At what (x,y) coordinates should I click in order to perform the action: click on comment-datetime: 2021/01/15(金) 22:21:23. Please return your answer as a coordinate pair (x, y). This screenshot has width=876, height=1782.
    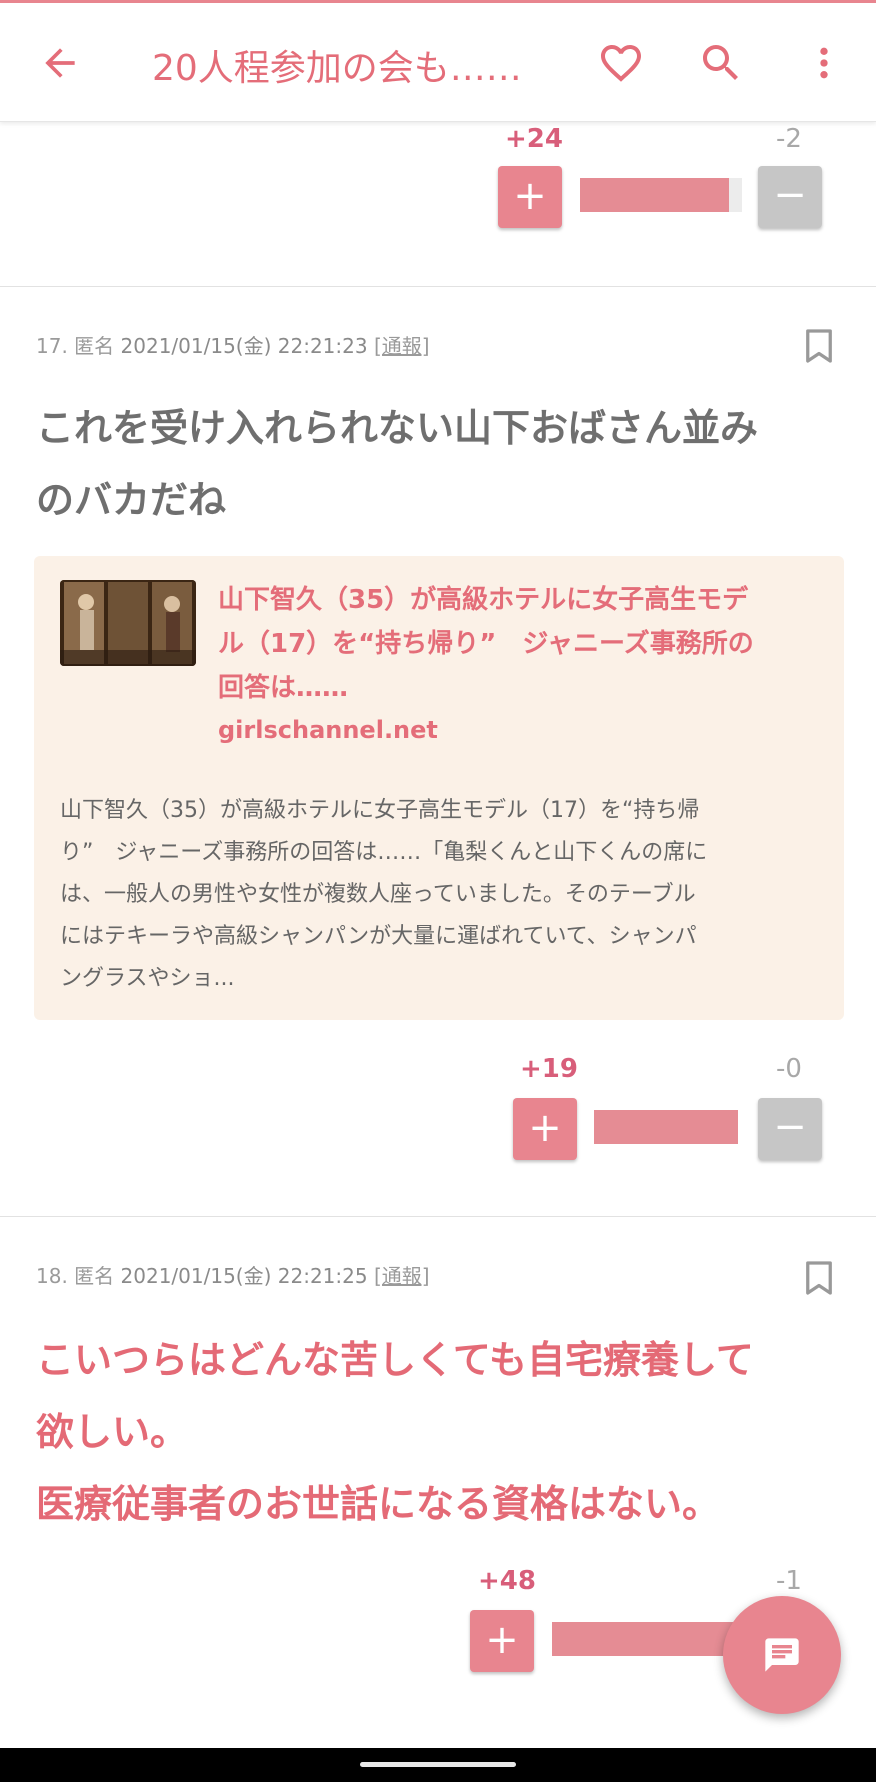
    Looking at the image, I should click on (244, 346).